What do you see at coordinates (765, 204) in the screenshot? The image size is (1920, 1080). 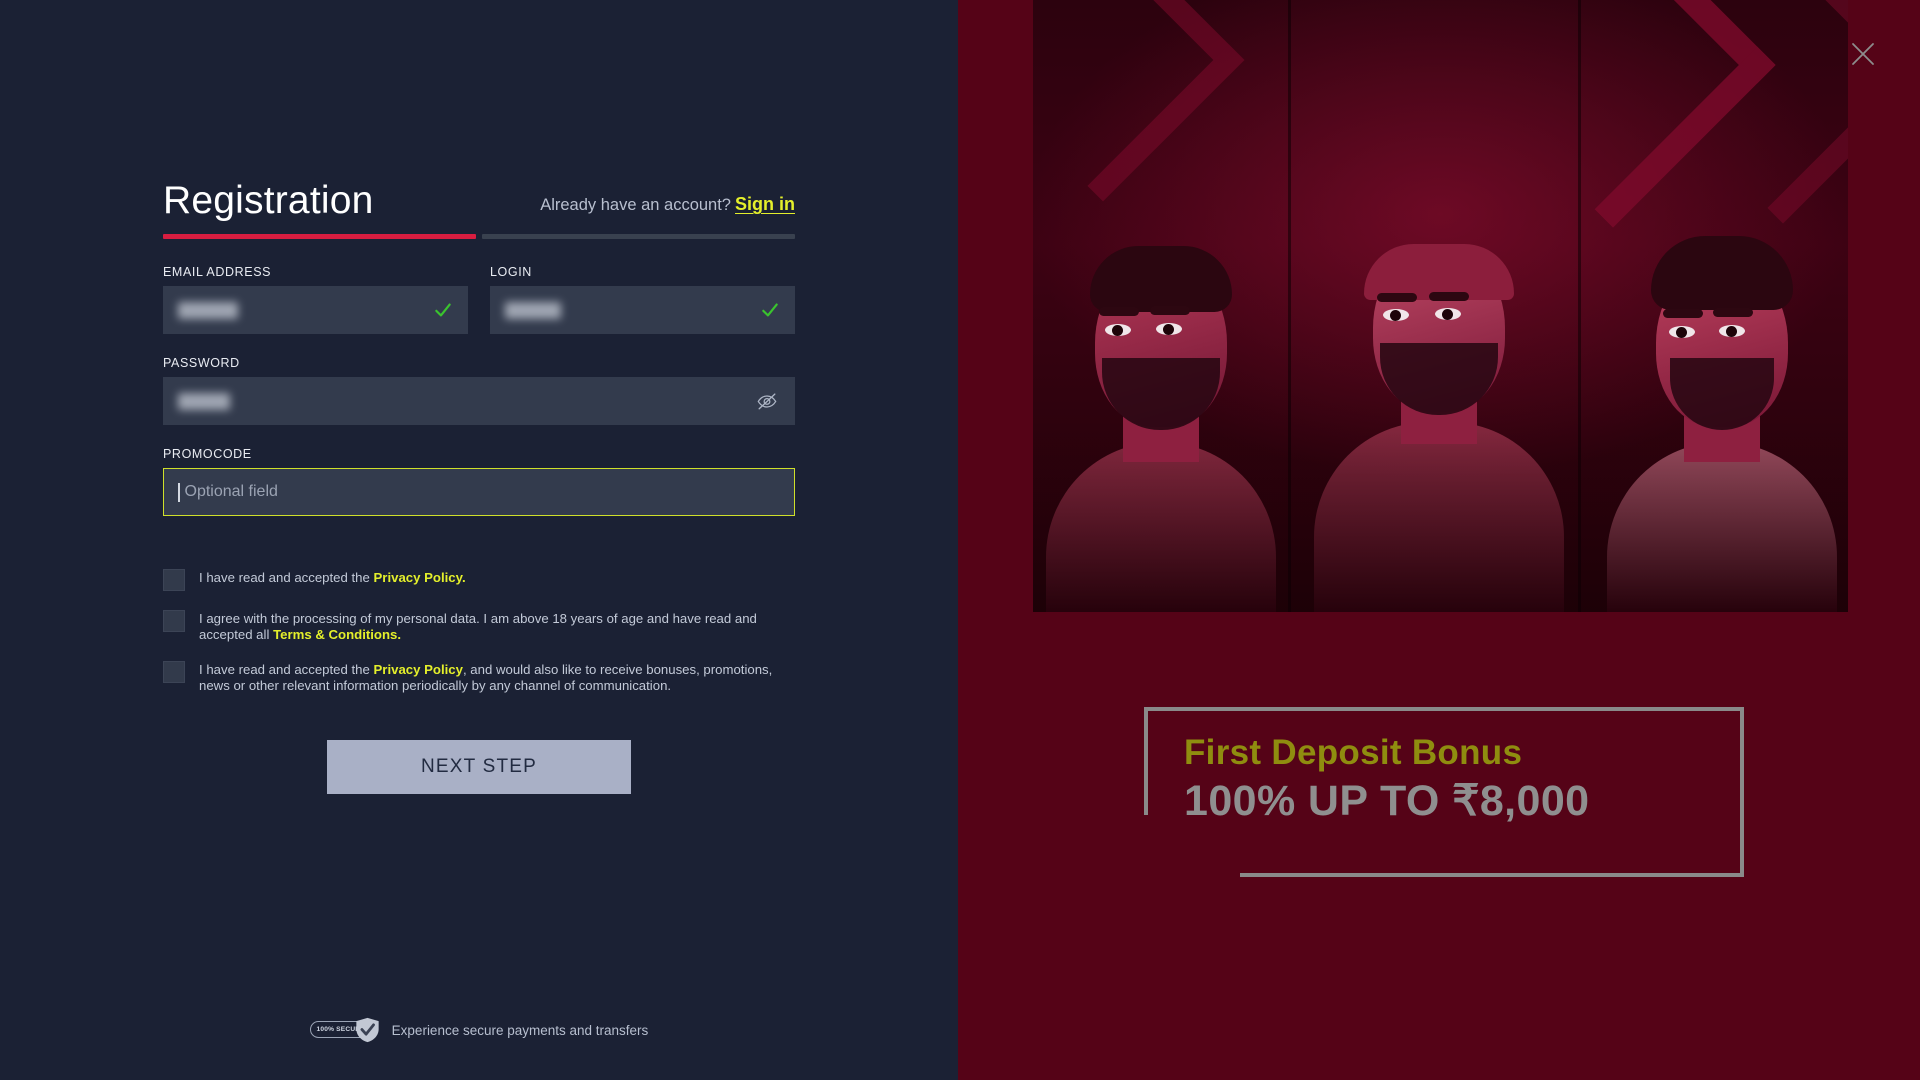 I see `sign-in-link: Sign in` at bounding box center [765, 204].